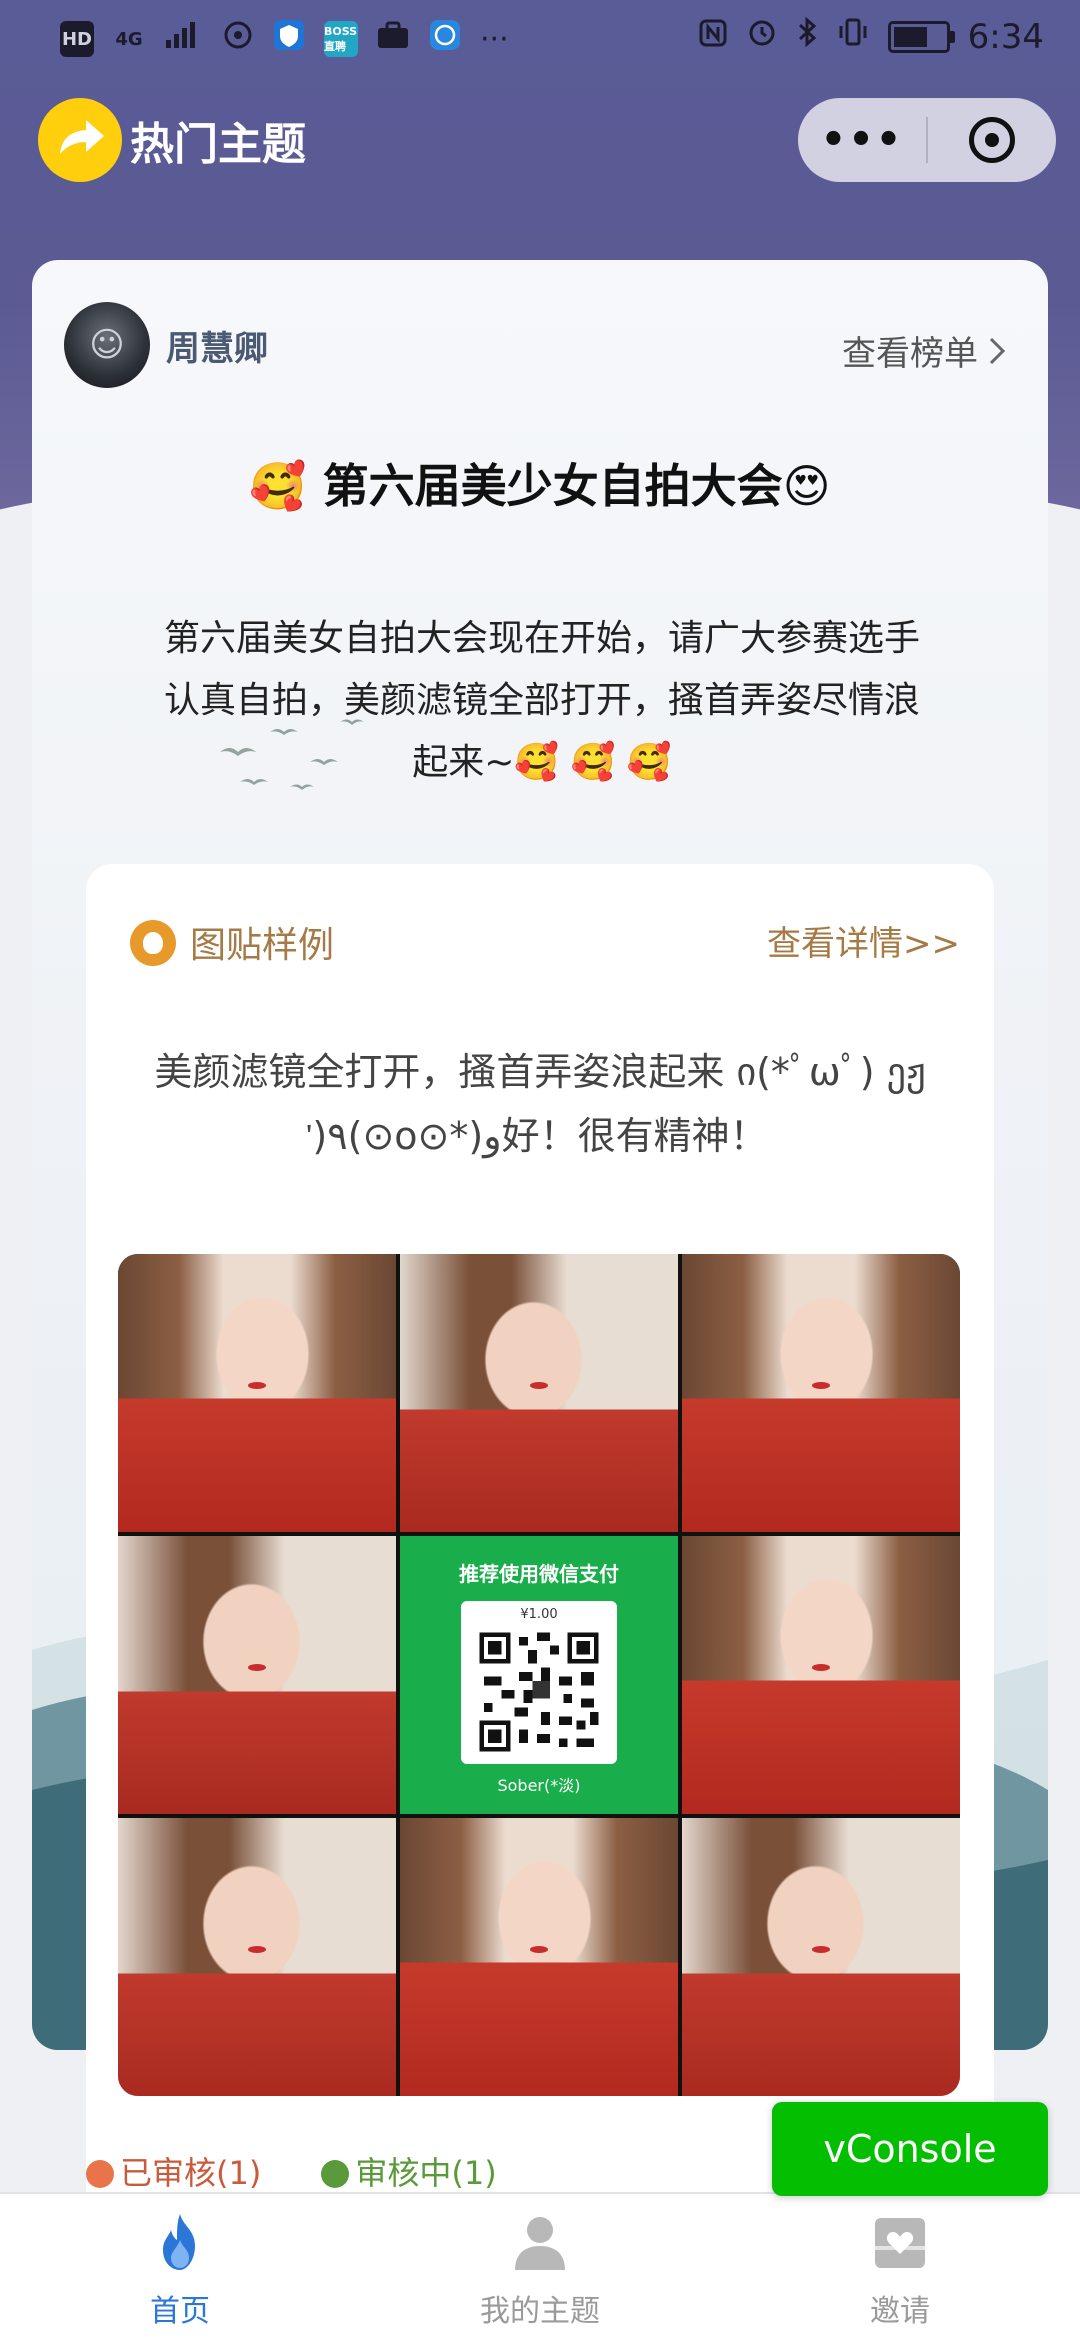 This screenshot has height=2342, width=1080. I want to click on sample-label: 图贴样例, so click(262, 945).